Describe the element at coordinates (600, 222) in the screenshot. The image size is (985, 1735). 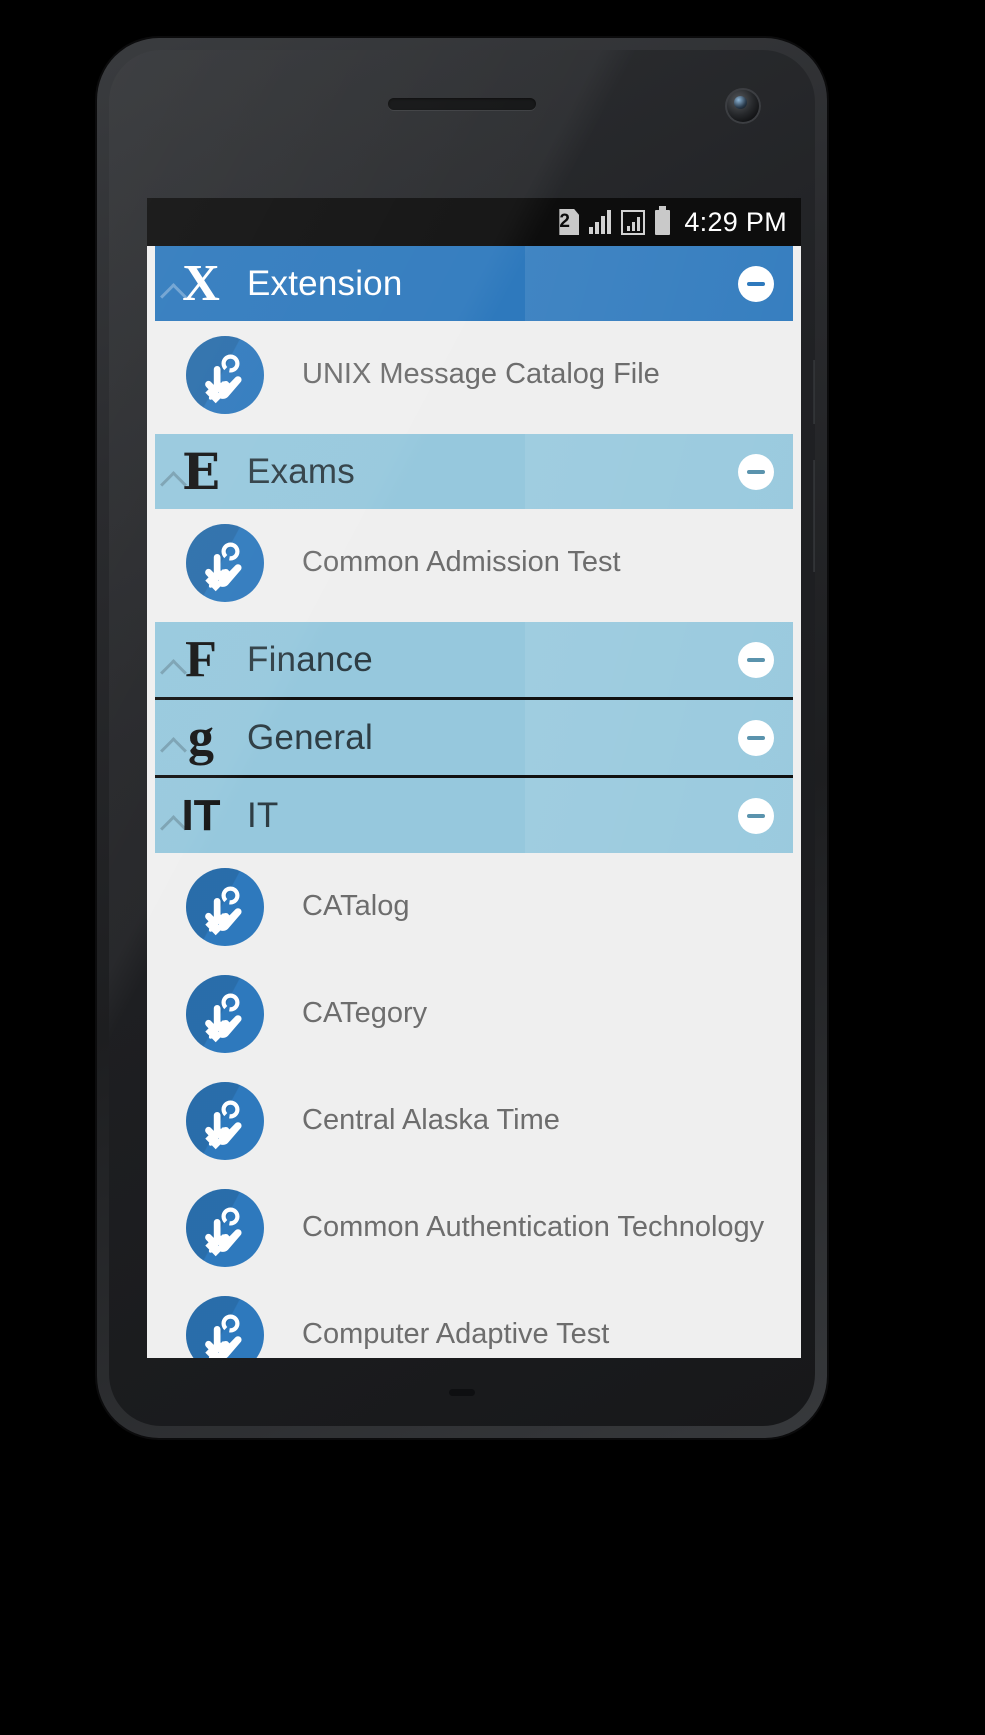
I see `signal-bars-icon` at that location.